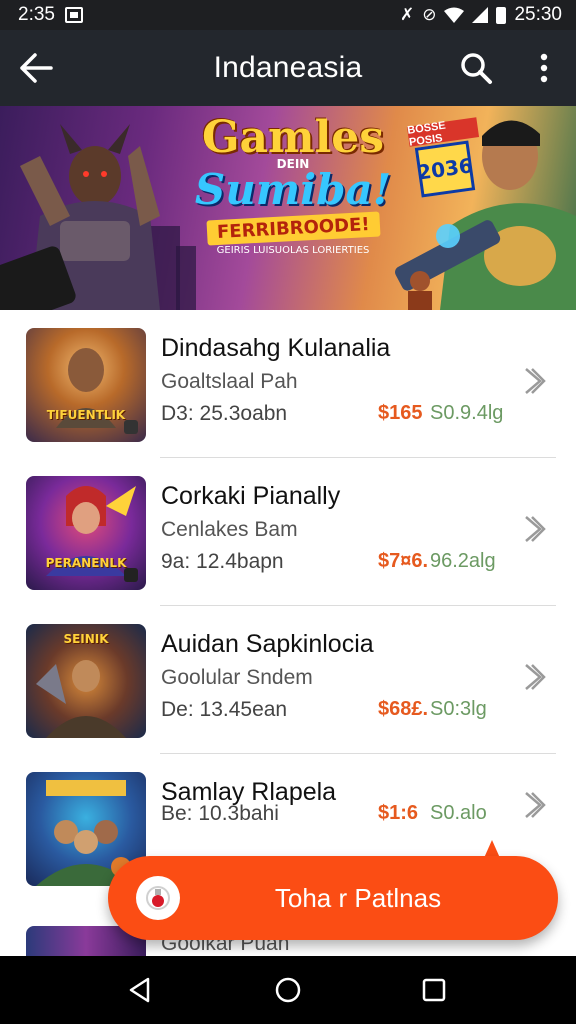 This screenshot has height=1024, width=576. What do you see at coordinates (458, 709) in the screenshot?
I see `item-price-alt: S0:3lg` at bounding box center [458, 709].